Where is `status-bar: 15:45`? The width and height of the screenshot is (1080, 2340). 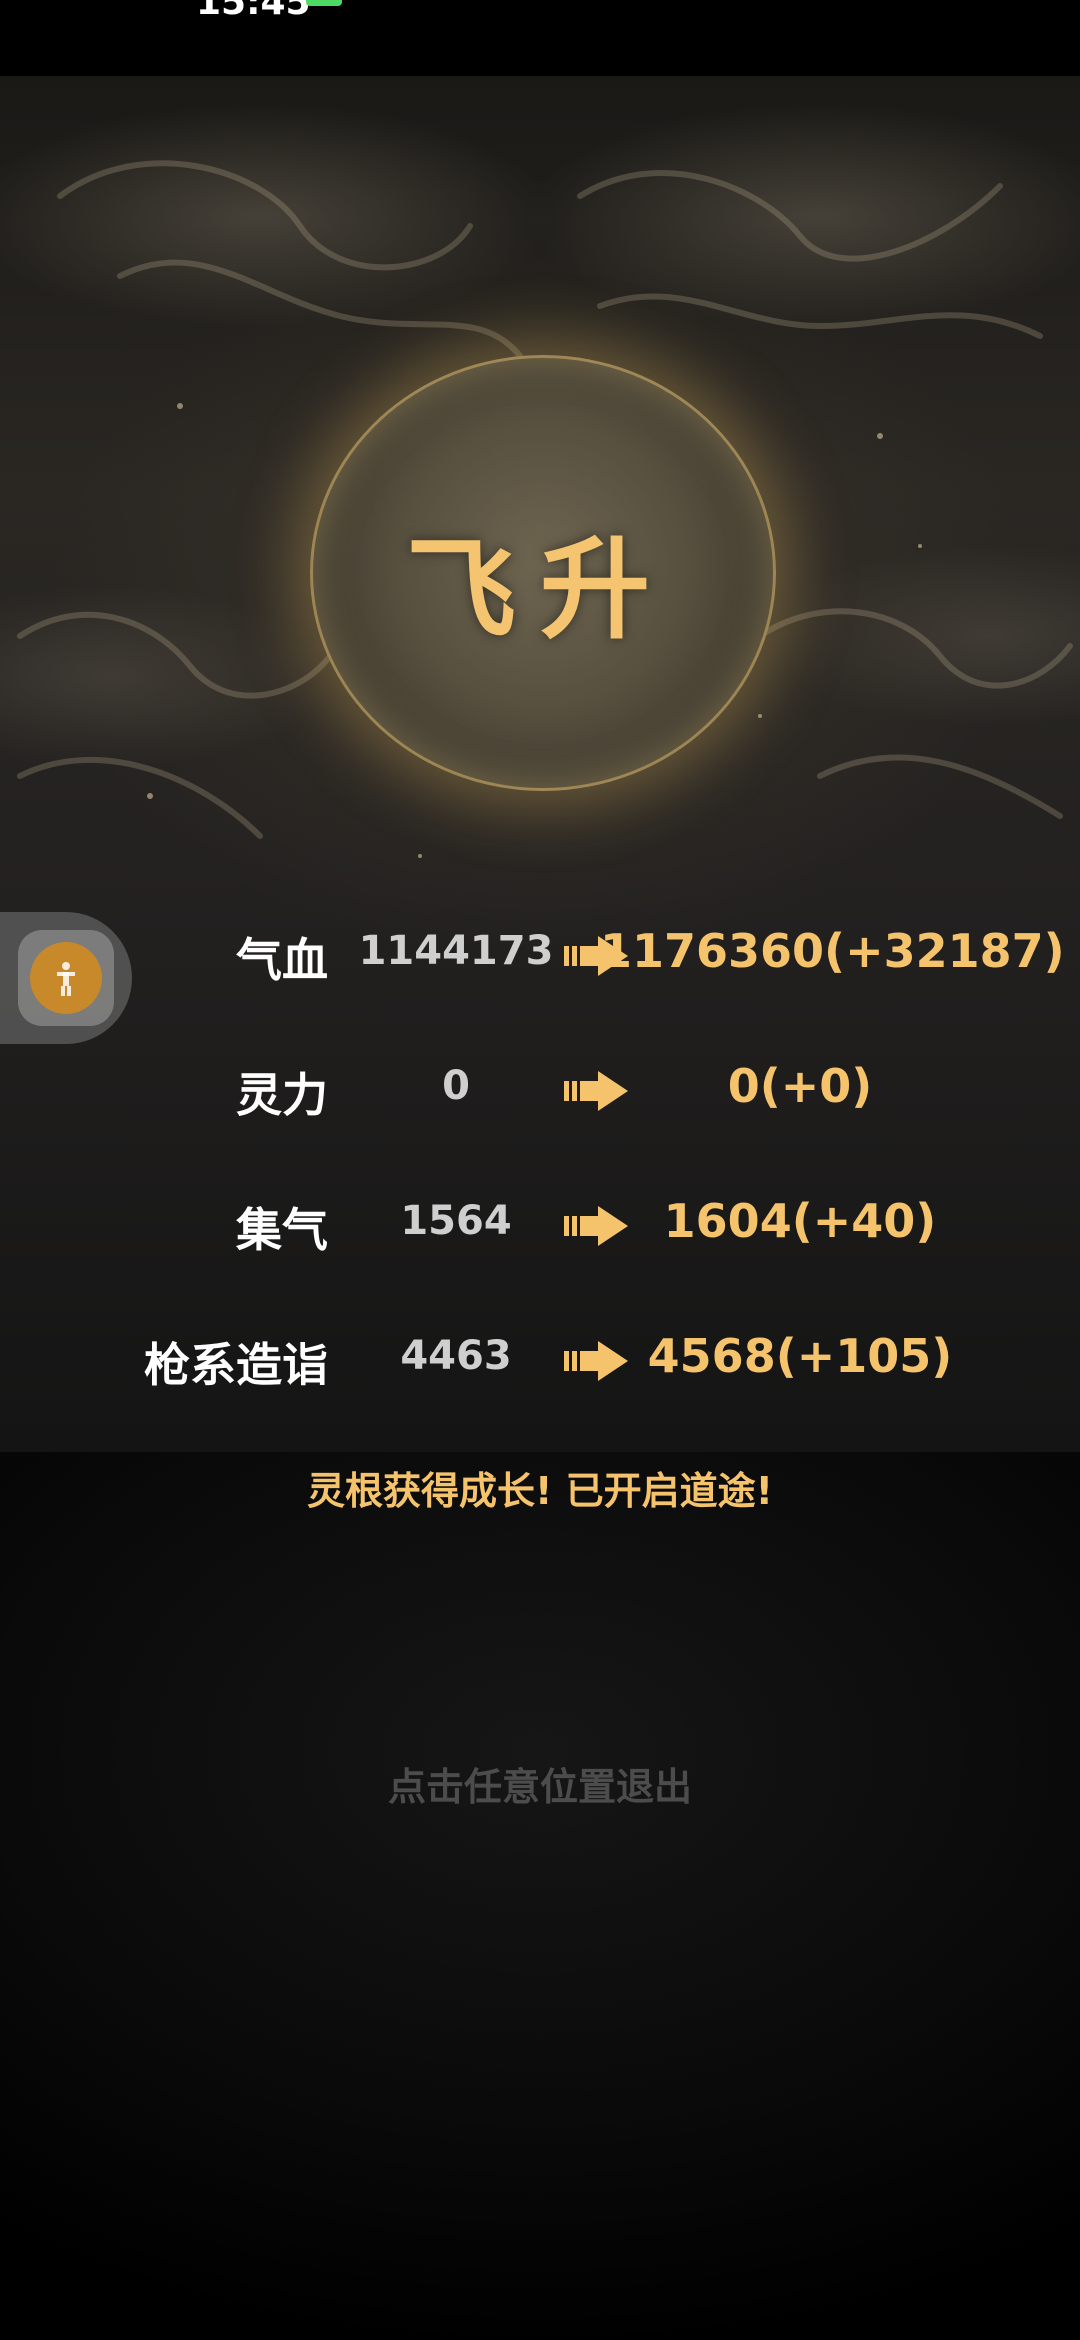
status-bar: 15:45 is located at coordinates (540, 38).